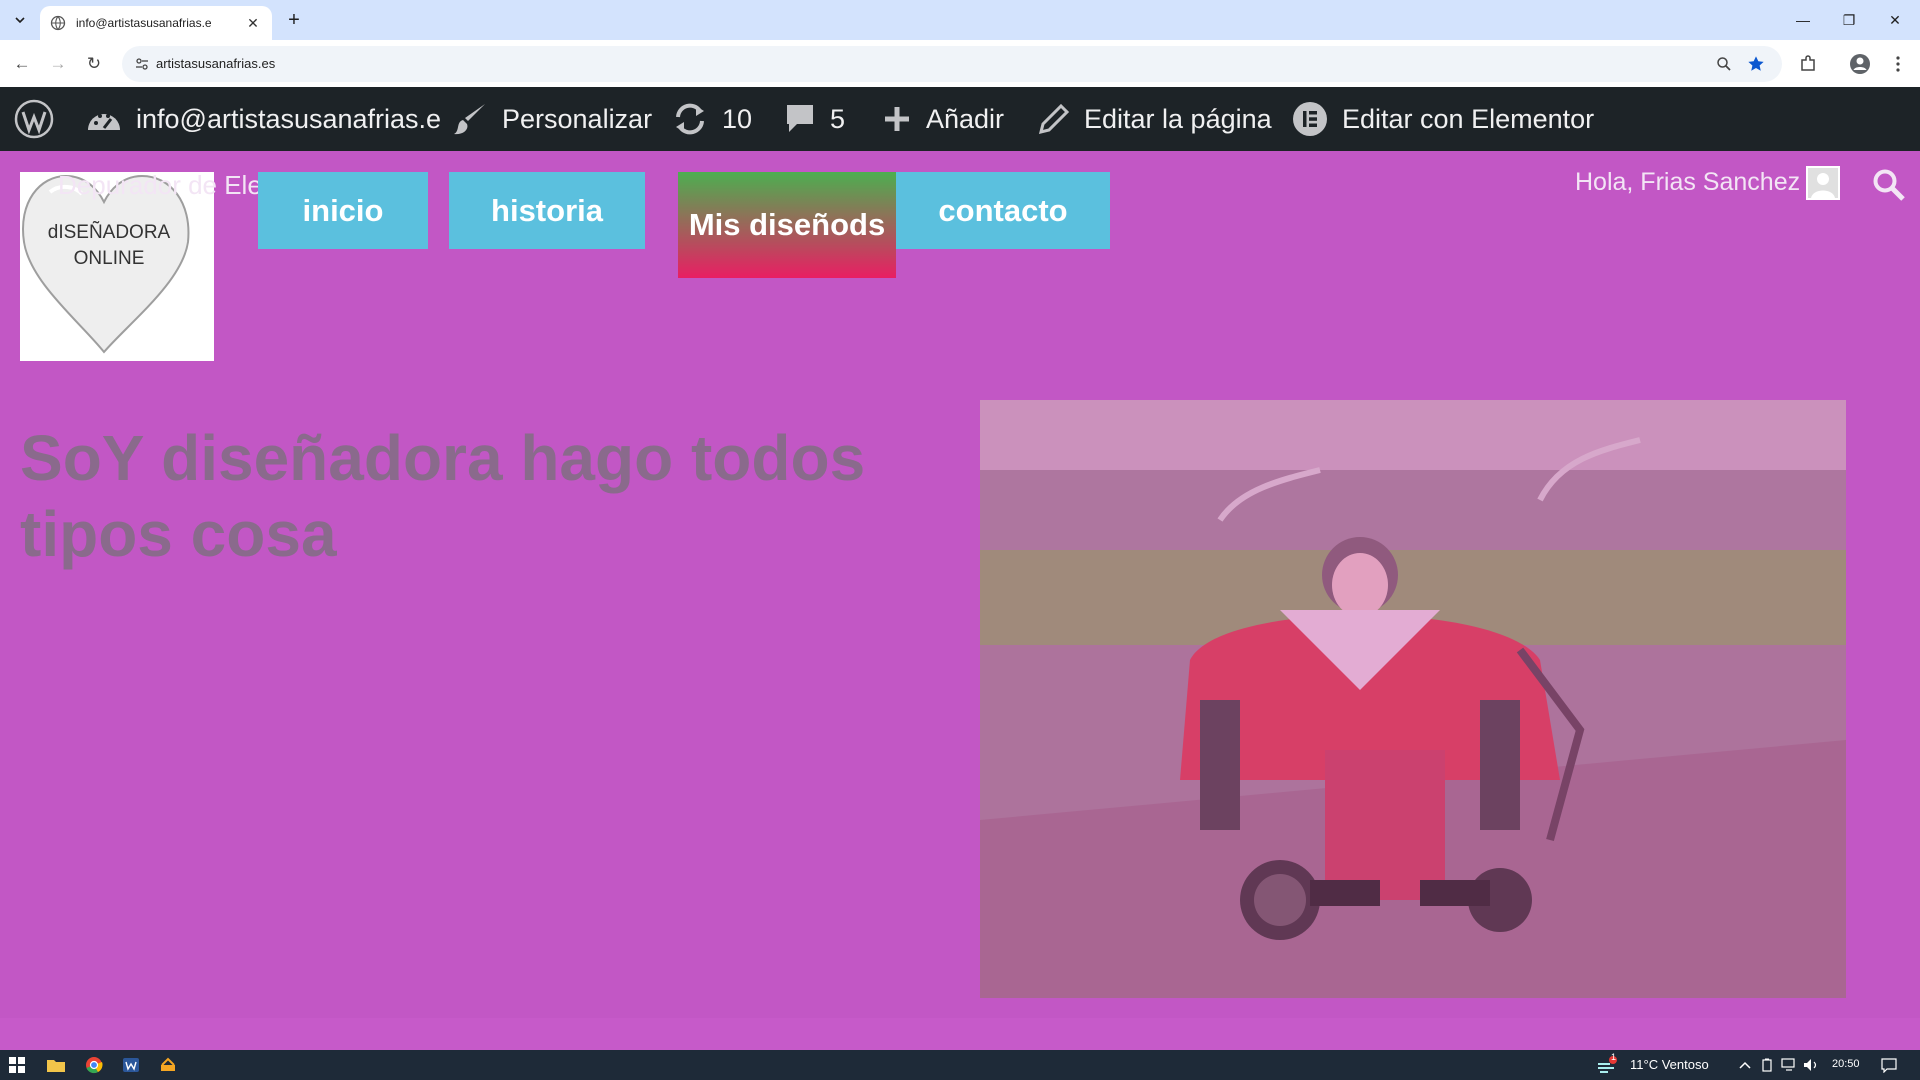 The height and width of the screenshot is (1080, 1920). I want to click on menu-inicio: inicio, so click(343, 210).